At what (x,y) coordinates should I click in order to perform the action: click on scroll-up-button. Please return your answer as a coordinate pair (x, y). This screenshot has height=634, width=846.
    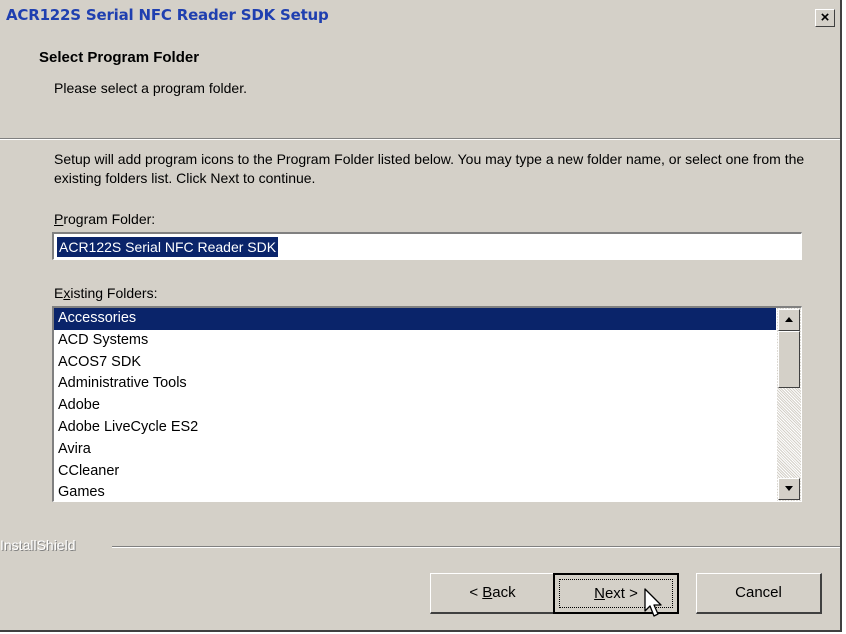
    Looking at the image, I should click on (789, 320).